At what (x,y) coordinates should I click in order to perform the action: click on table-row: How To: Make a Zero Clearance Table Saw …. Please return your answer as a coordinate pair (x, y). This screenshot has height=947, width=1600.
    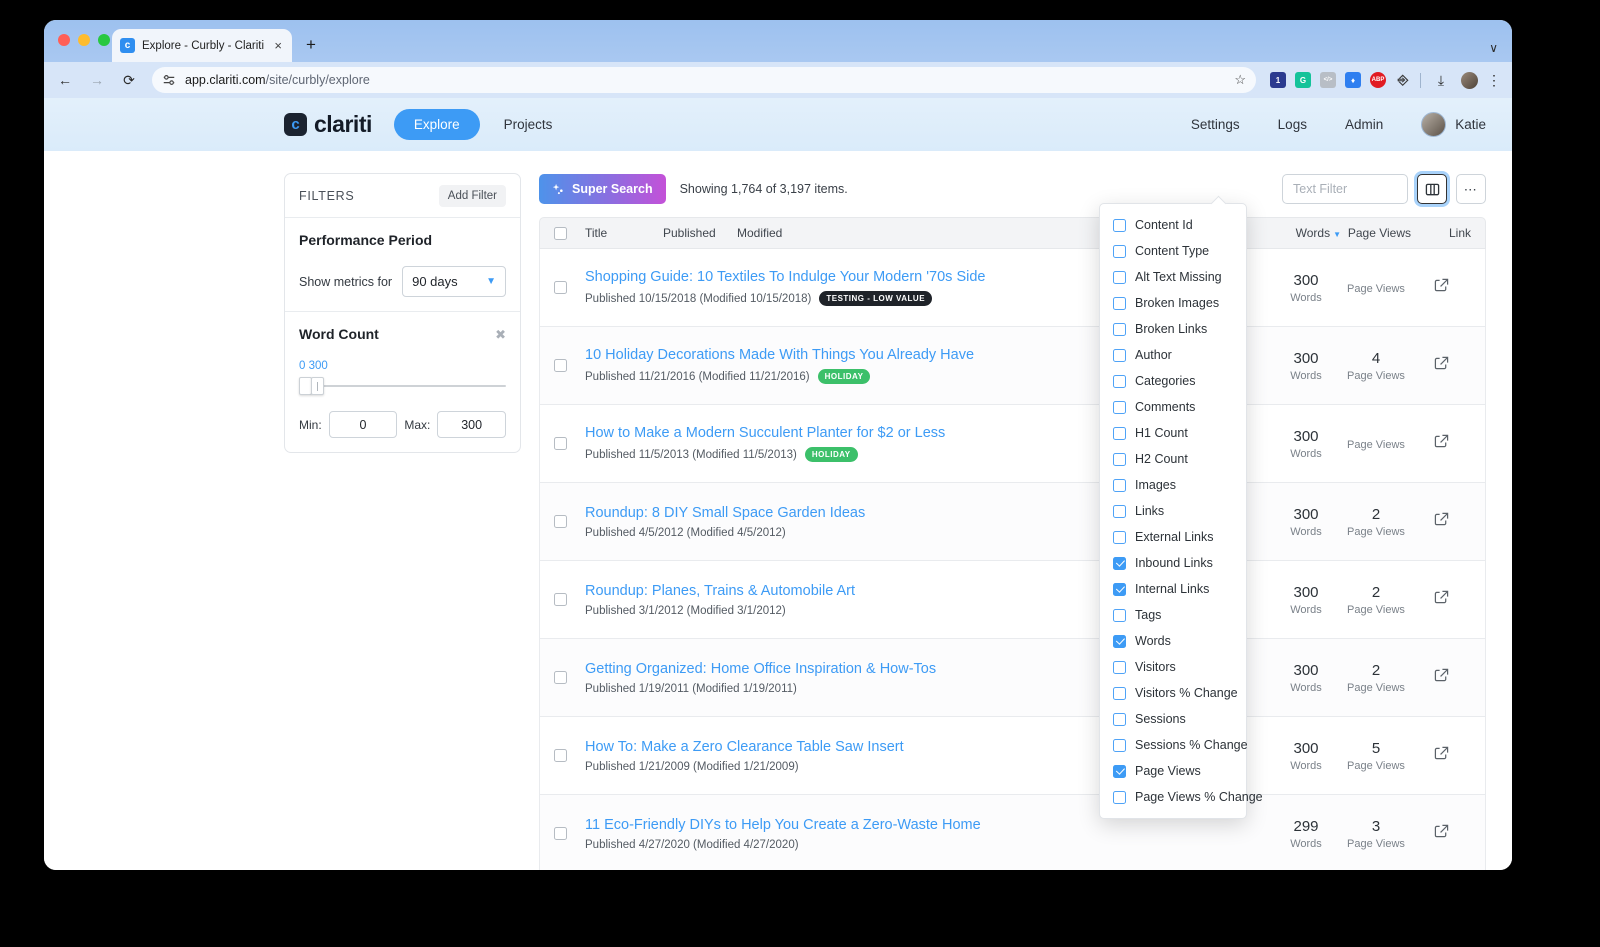
    Looking at the image, I should click on (1012, 756).